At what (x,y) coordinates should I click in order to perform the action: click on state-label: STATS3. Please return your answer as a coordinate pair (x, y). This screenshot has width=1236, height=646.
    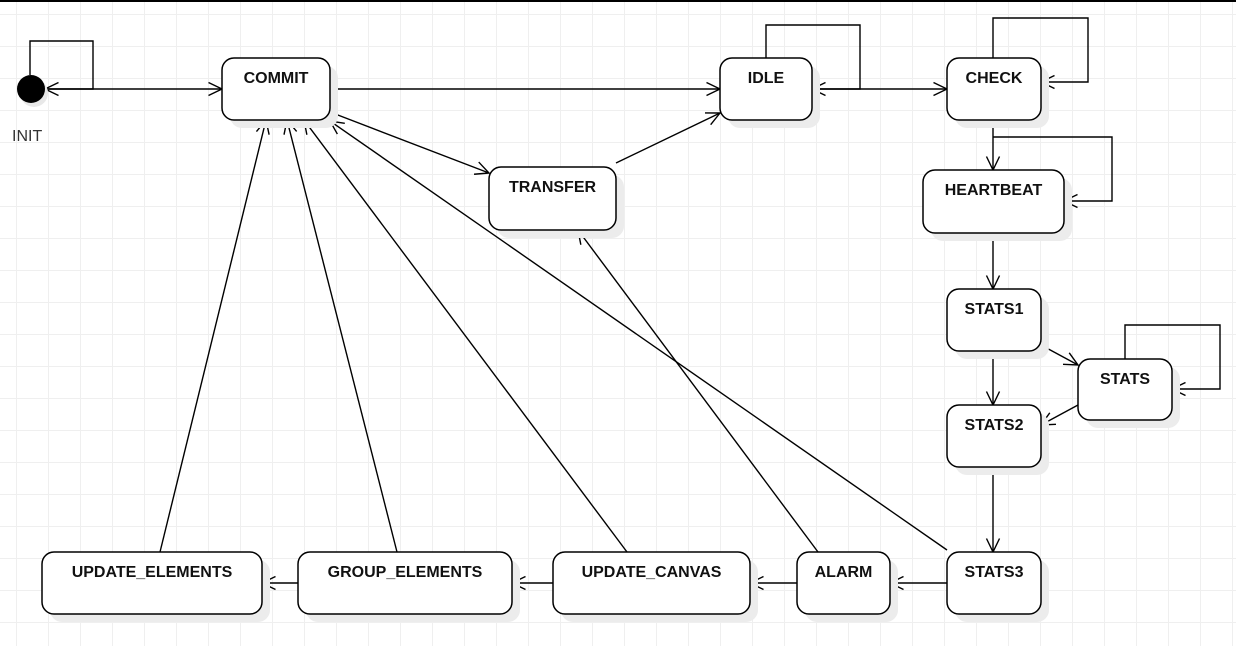
    Looking at the image, I should click on (994, 572).